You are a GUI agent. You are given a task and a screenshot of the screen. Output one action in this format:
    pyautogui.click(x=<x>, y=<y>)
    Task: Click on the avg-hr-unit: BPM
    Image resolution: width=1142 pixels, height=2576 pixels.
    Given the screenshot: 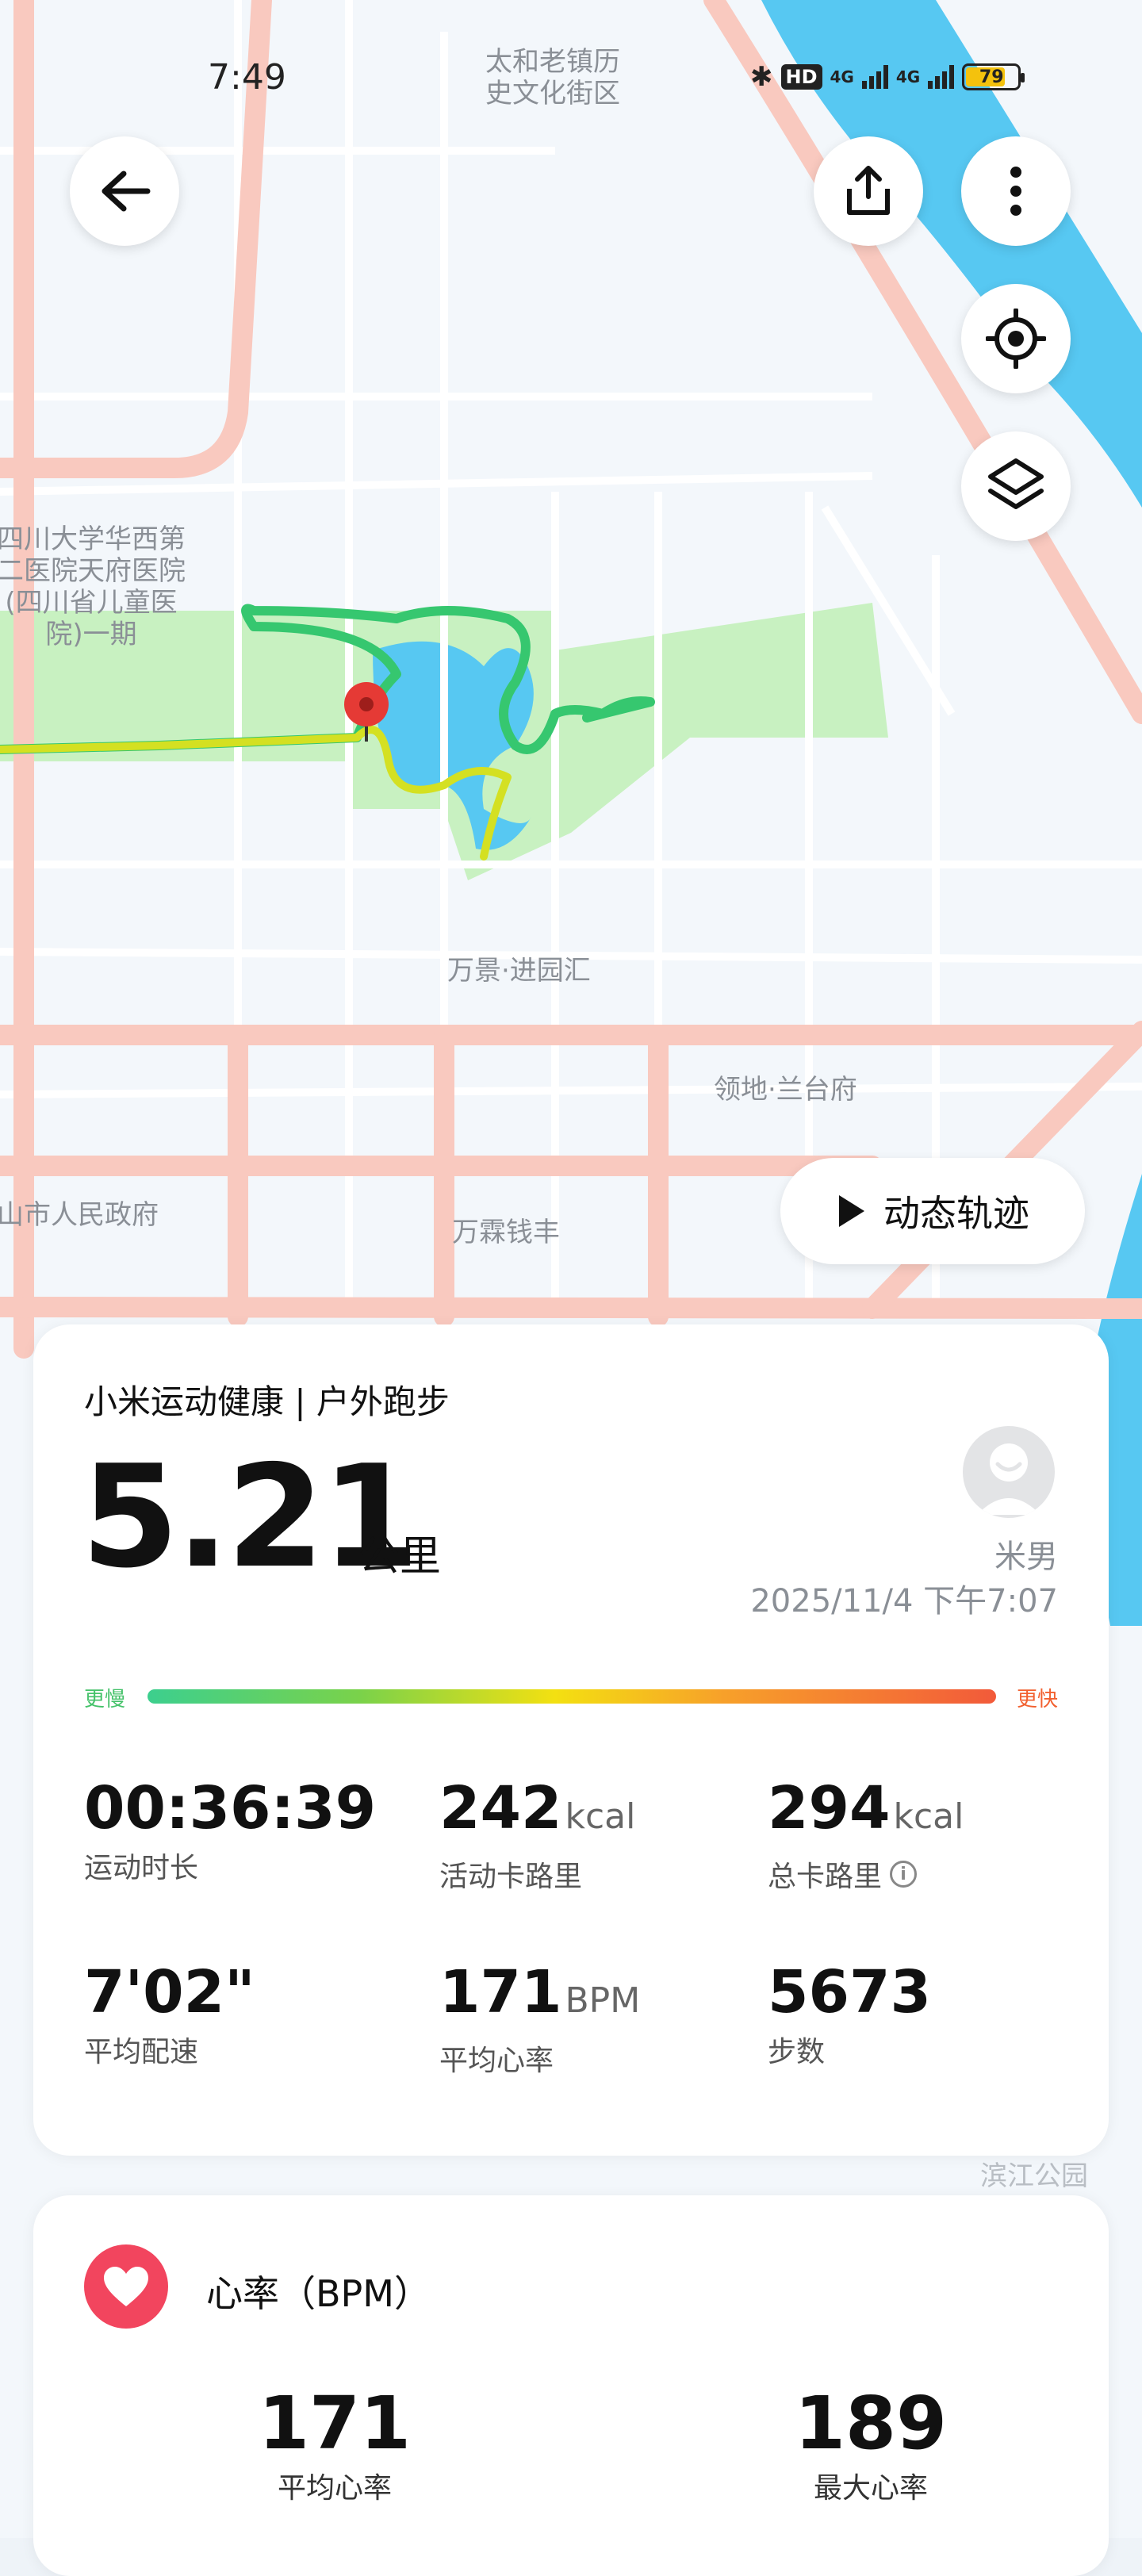 What is the action you would take?
    pyautogui.click(x=603, y=2001)
    